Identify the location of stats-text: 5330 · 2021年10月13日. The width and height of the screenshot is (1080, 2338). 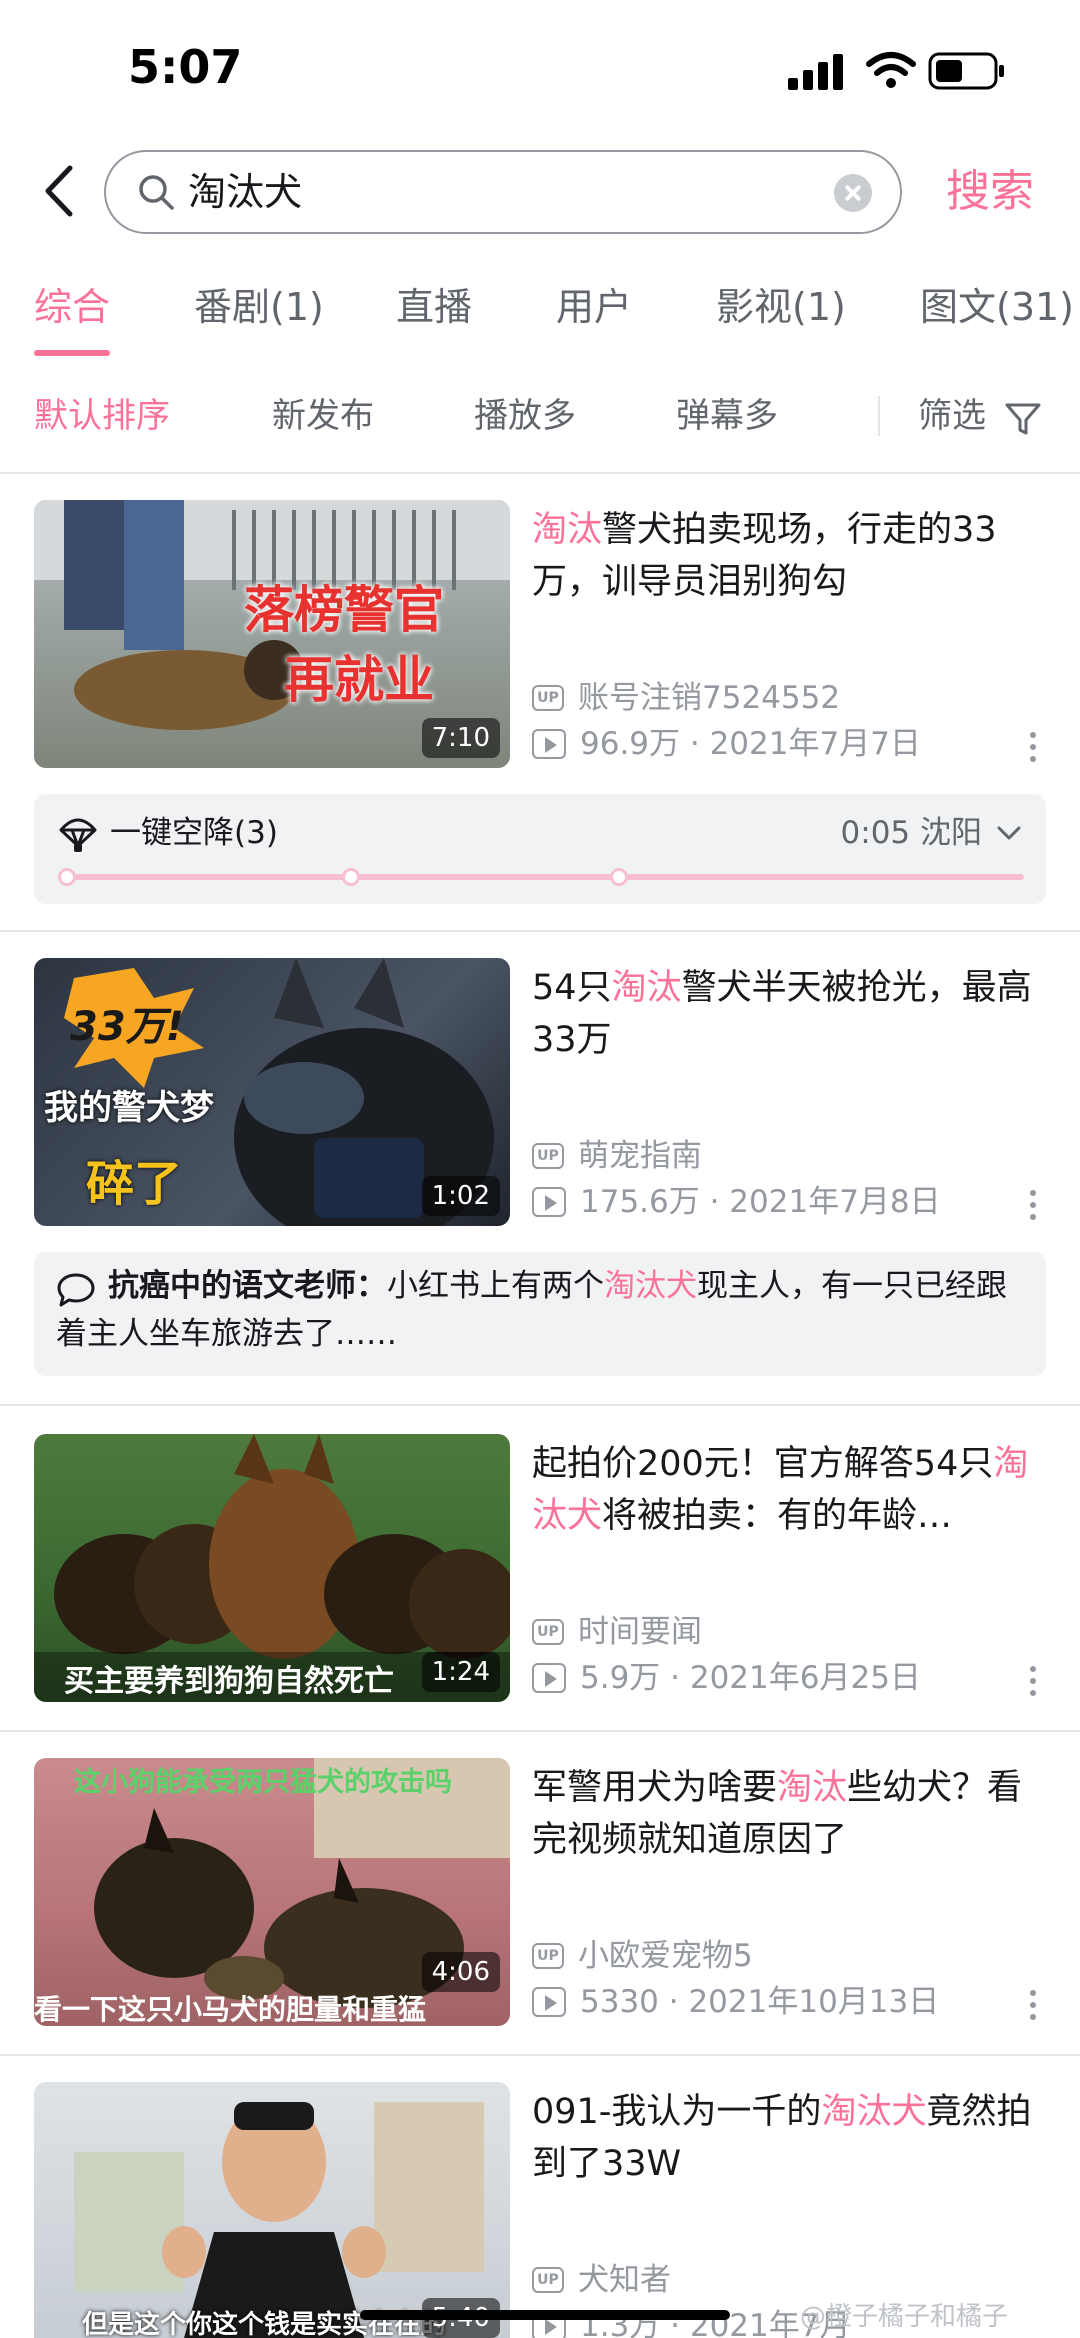
(760, 2002).